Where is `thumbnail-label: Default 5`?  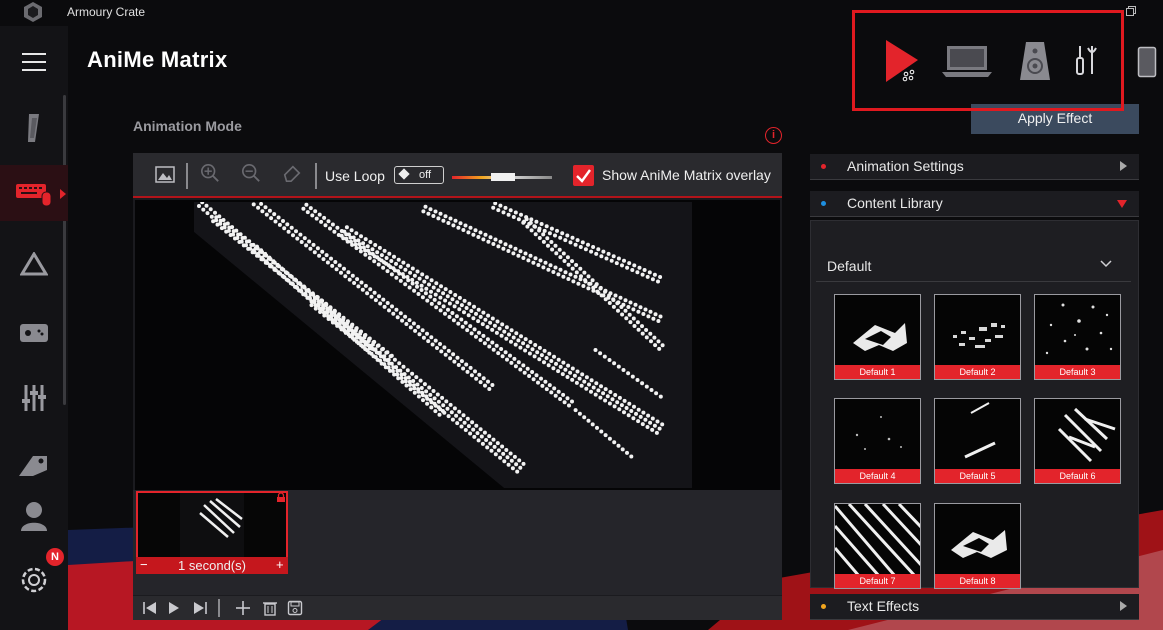
thumbnail-label: Default 5 is located at coordinates (977, 476).